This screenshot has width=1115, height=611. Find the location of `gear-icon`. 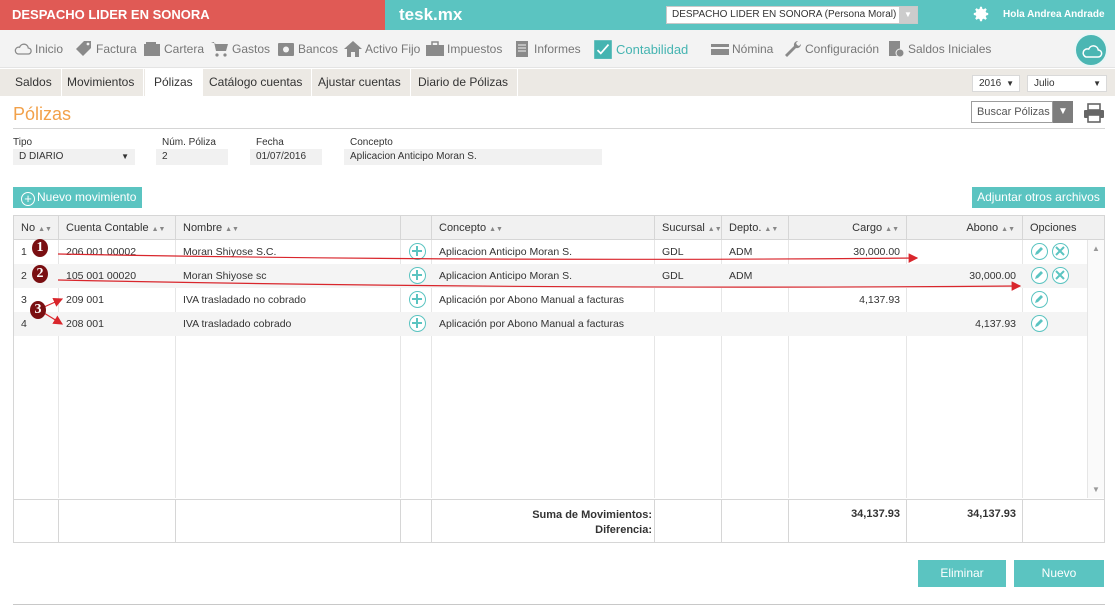

gear-icon is located at coordinates (981, 14).